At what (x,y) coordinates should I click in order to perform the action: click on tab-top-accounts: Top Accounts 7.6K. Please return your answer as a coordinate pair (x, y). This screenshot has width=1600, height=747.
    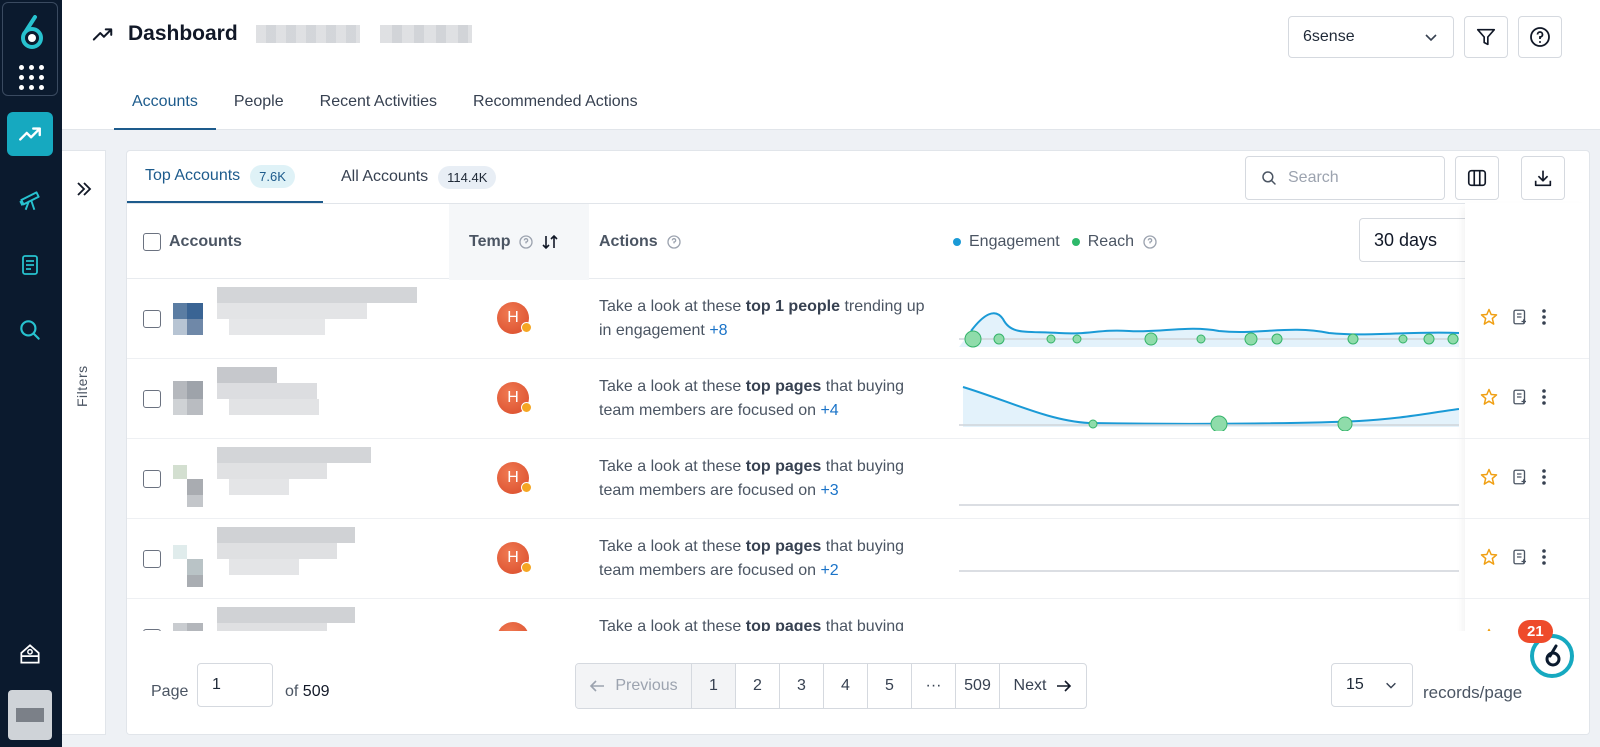
    Looking at the image, I should click on (225, 177).